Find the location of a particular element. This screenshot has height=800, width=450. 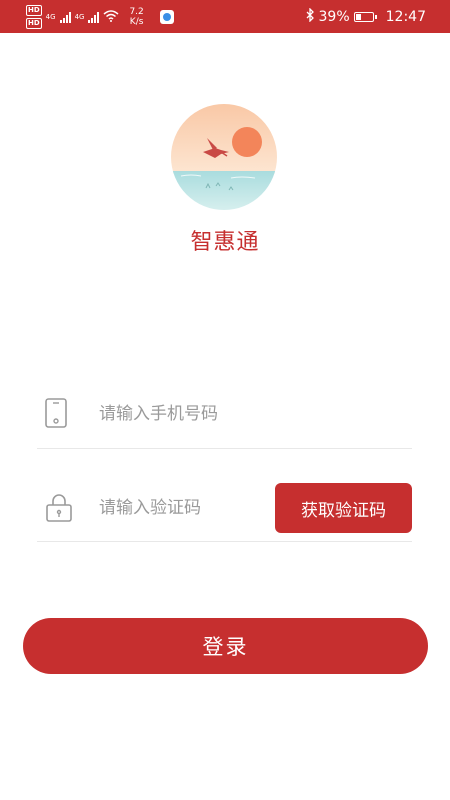

wifi-icon is located at coordinates (111, 16).